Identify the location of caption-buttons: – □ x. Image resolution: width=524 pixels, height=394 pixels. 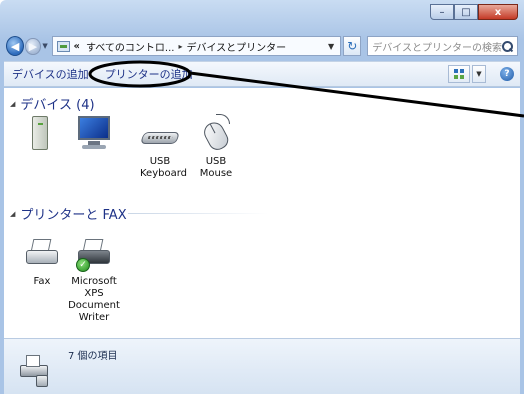
(474, 12).